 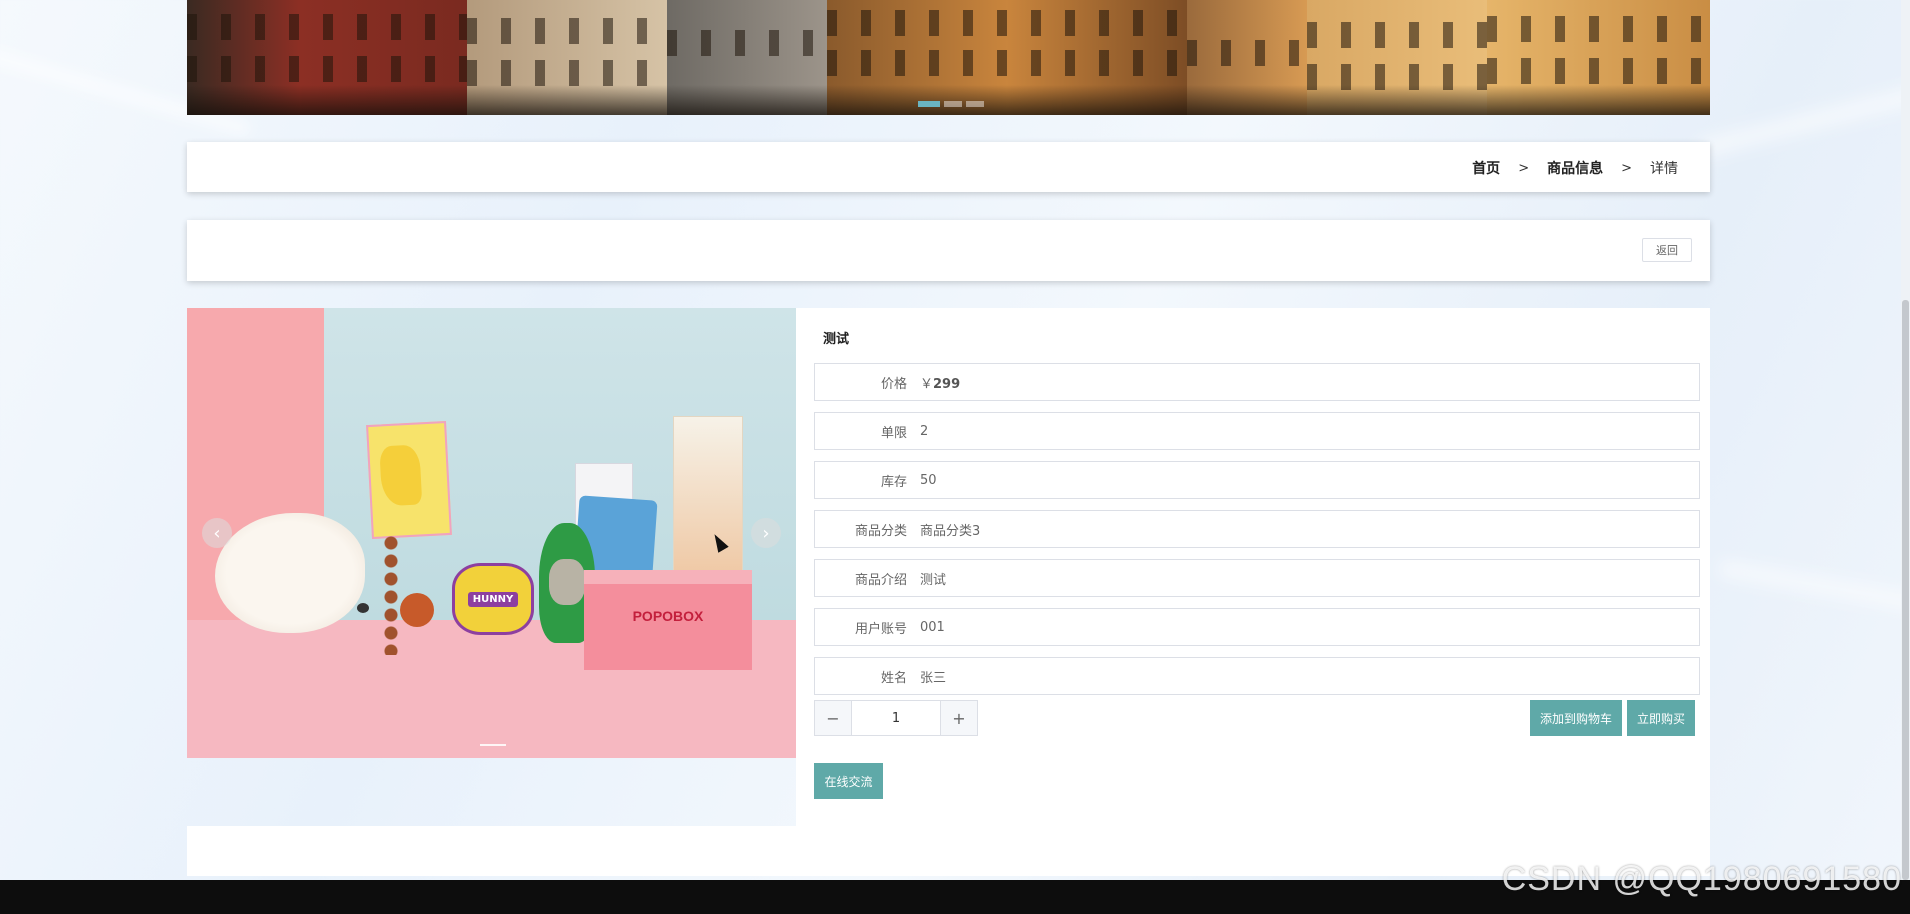 What do you see at coordinates (409, 480) in the screenshot?
I see `photo-poster` at bounding box center [409, 480].